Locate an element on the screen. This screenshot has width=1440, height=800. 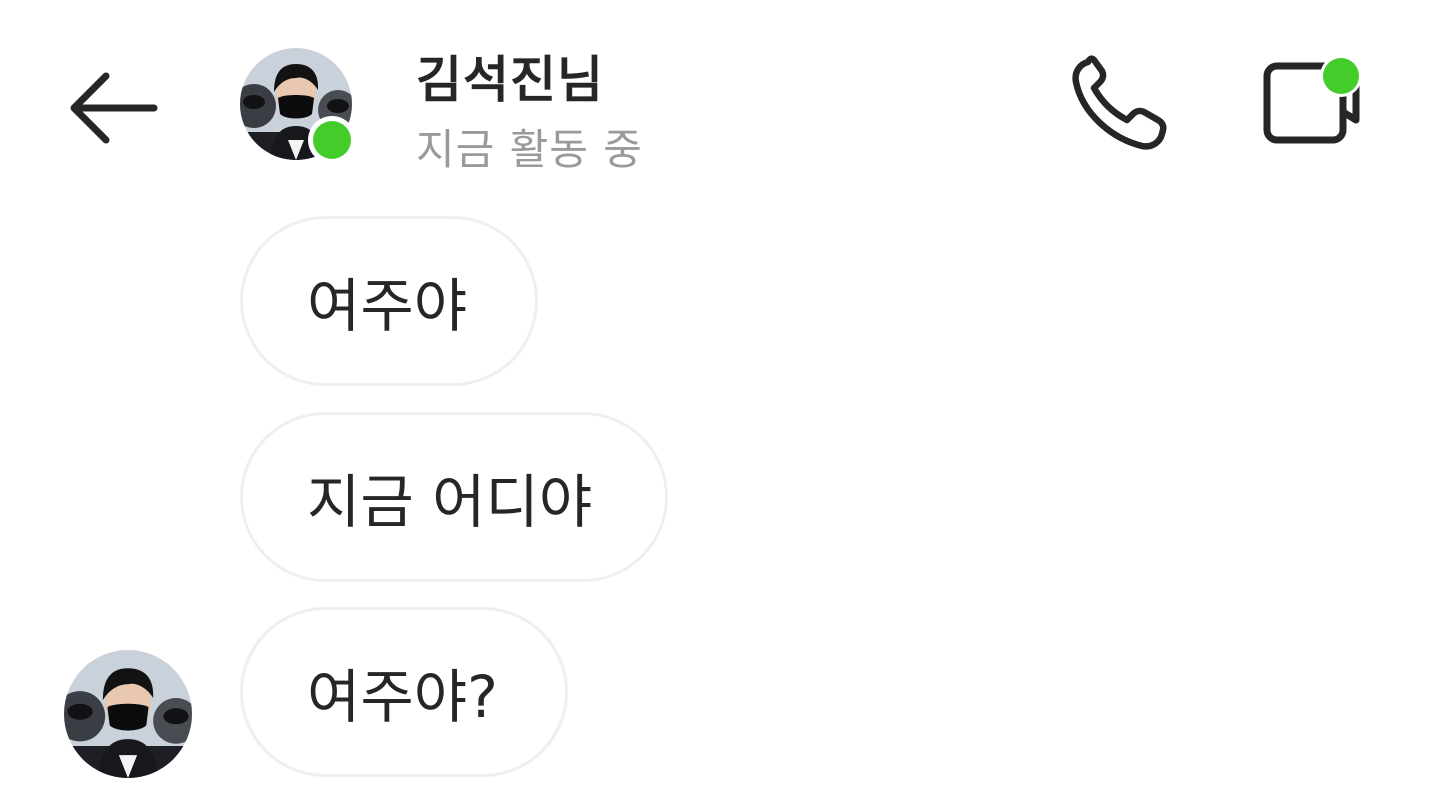
arrow-left-icon is located at coordinates (114, 108).